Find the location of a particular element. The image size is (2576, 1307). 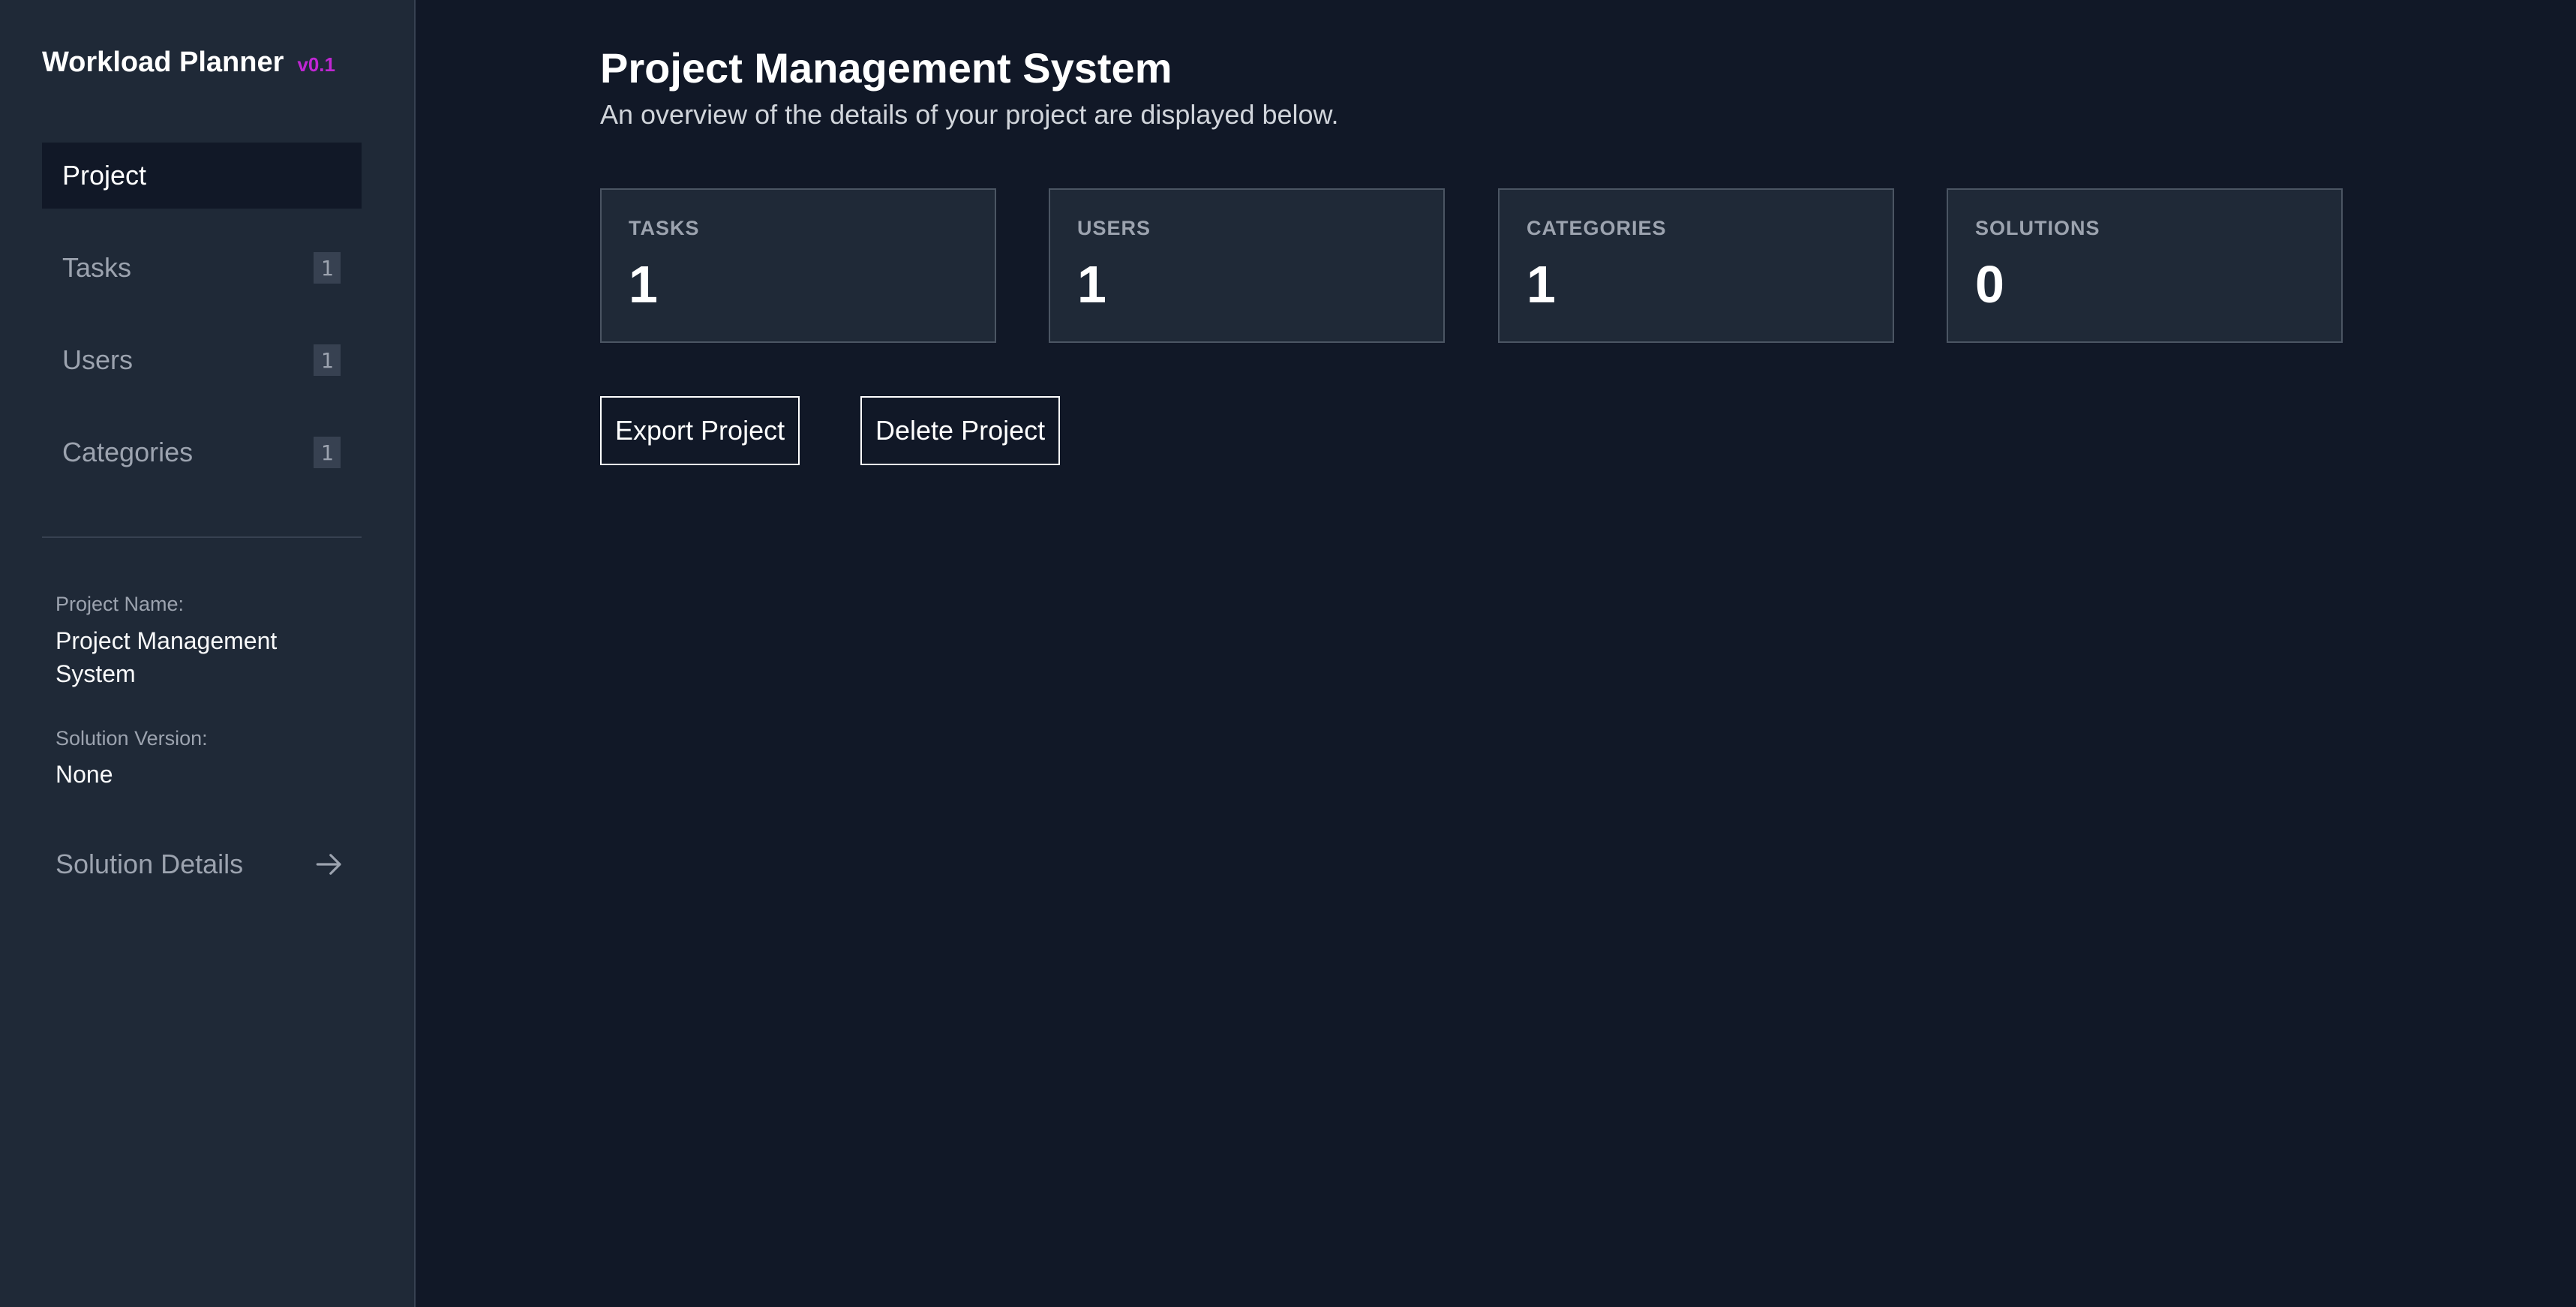

delete-project-button: Delete Project is located at coordinates (960, 431).